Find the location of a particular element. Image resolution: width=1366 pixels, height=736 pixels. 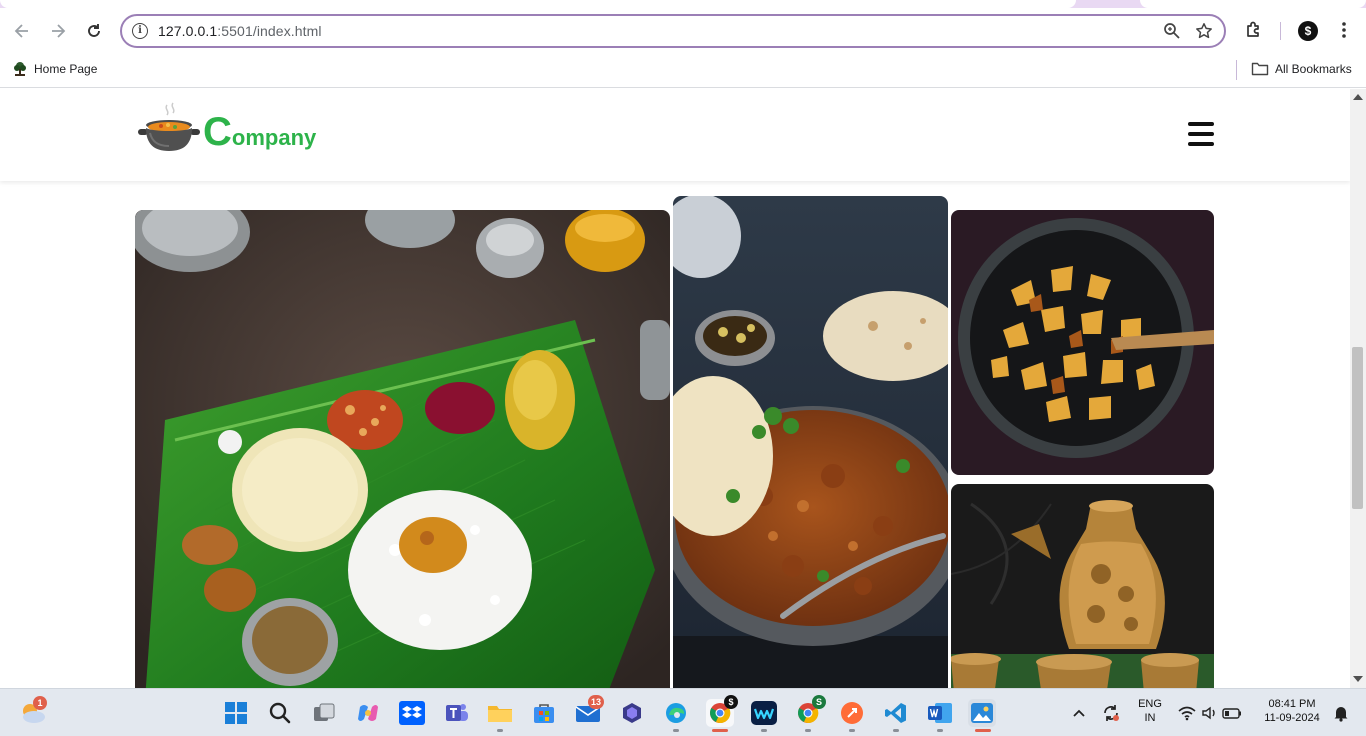

browser-toolbar: i 127.0.0.1:5501/index.html $ is located at coordinates (683, 31).